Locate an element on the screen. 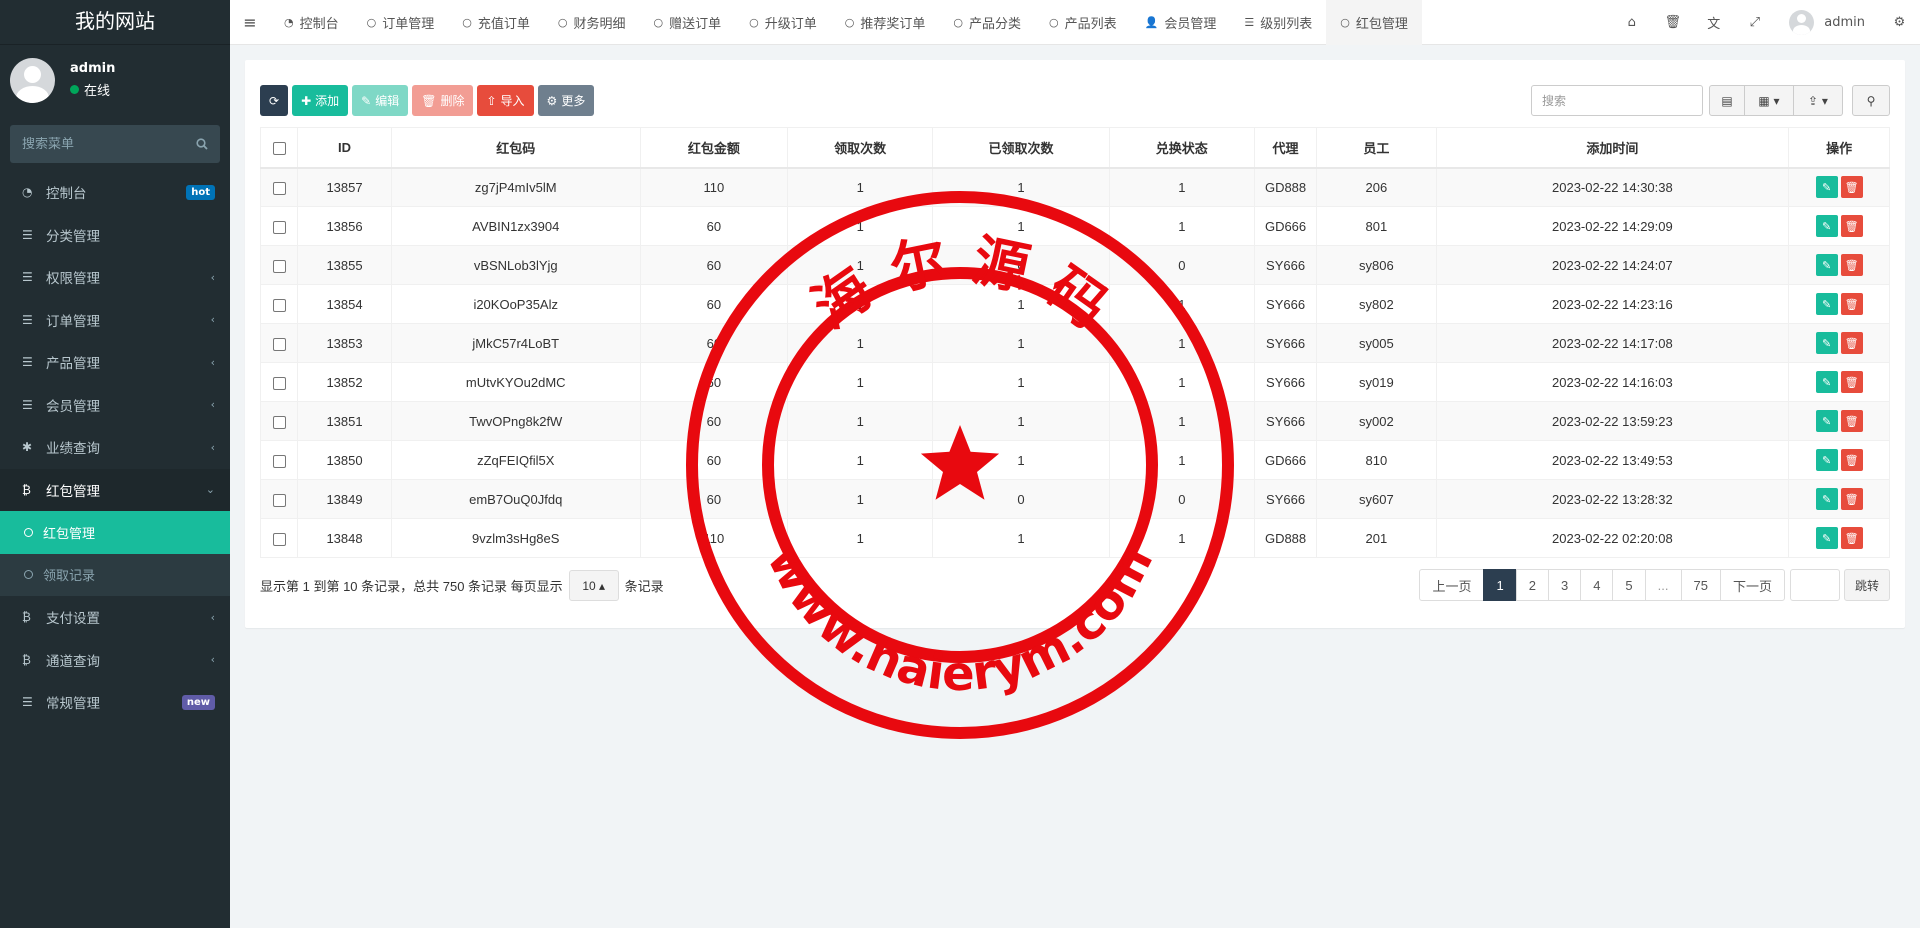 Image resolution: width=1920 pixels, height=928 pixels. submenu-item: 红包管理 is located at coordinates (115, 532).